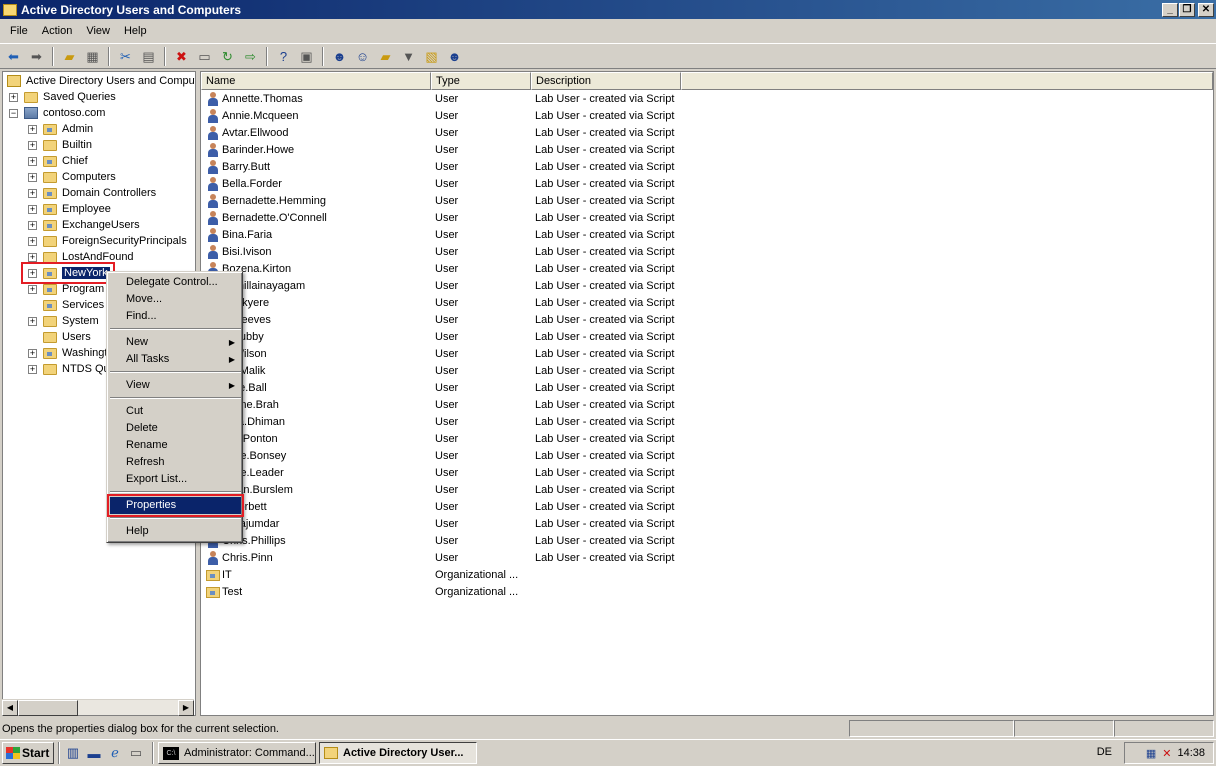 The height and width of the screenshot is (766, 1216). I want to click on volume-muted-icon: ✕, so click(1166, 753).